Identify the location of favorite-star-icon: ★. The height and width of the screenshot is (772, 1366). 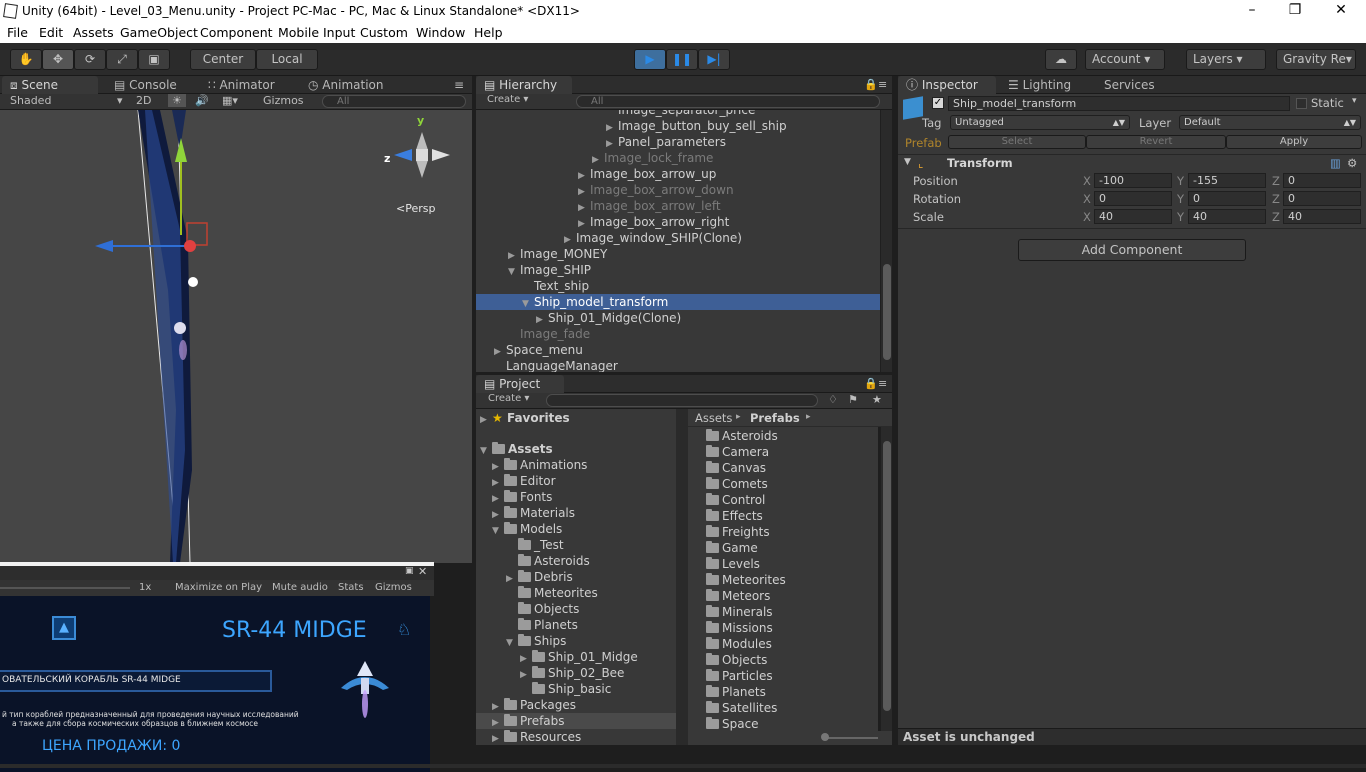
(877, 399).